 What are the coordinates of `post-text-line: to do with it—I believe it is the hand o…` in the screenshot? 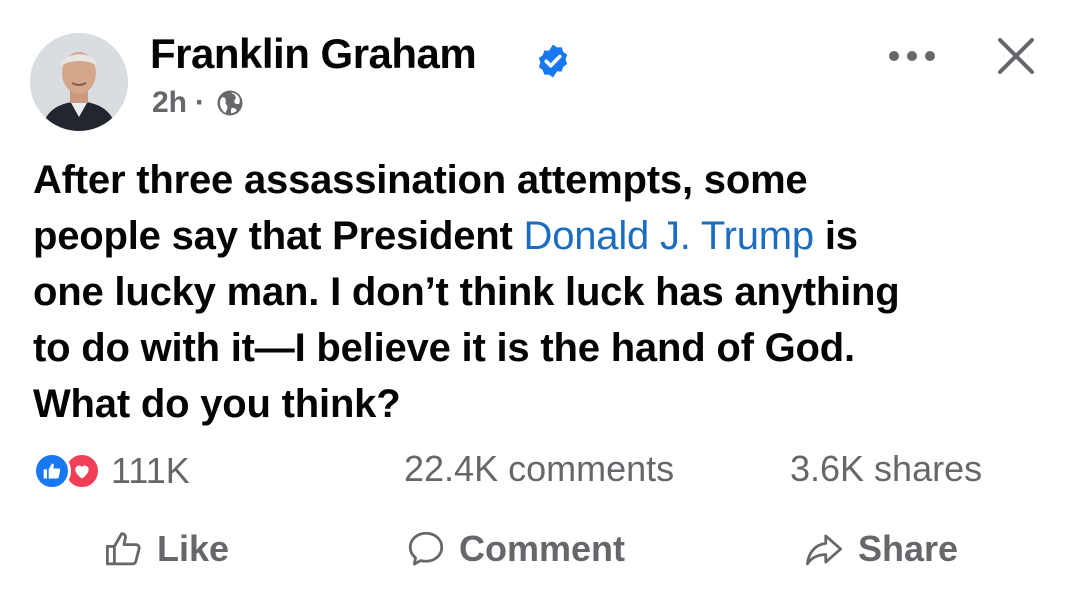 It's located at (444, 348).